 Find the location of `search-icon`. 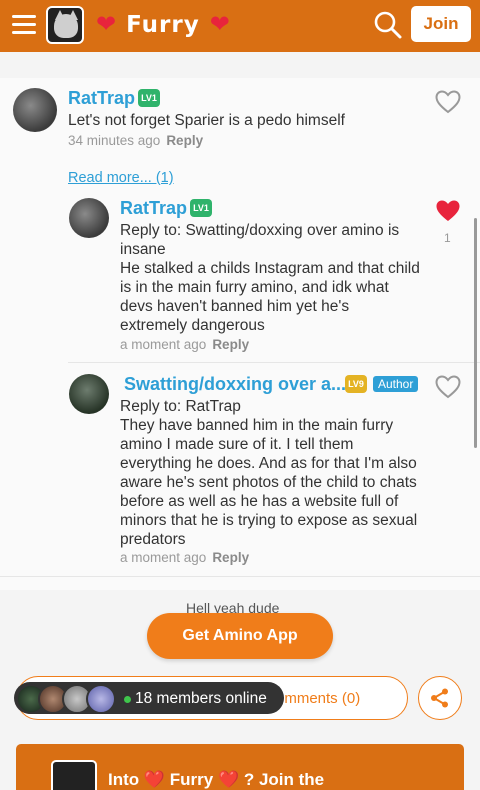

search-icon is located at coordinates (388, 25).